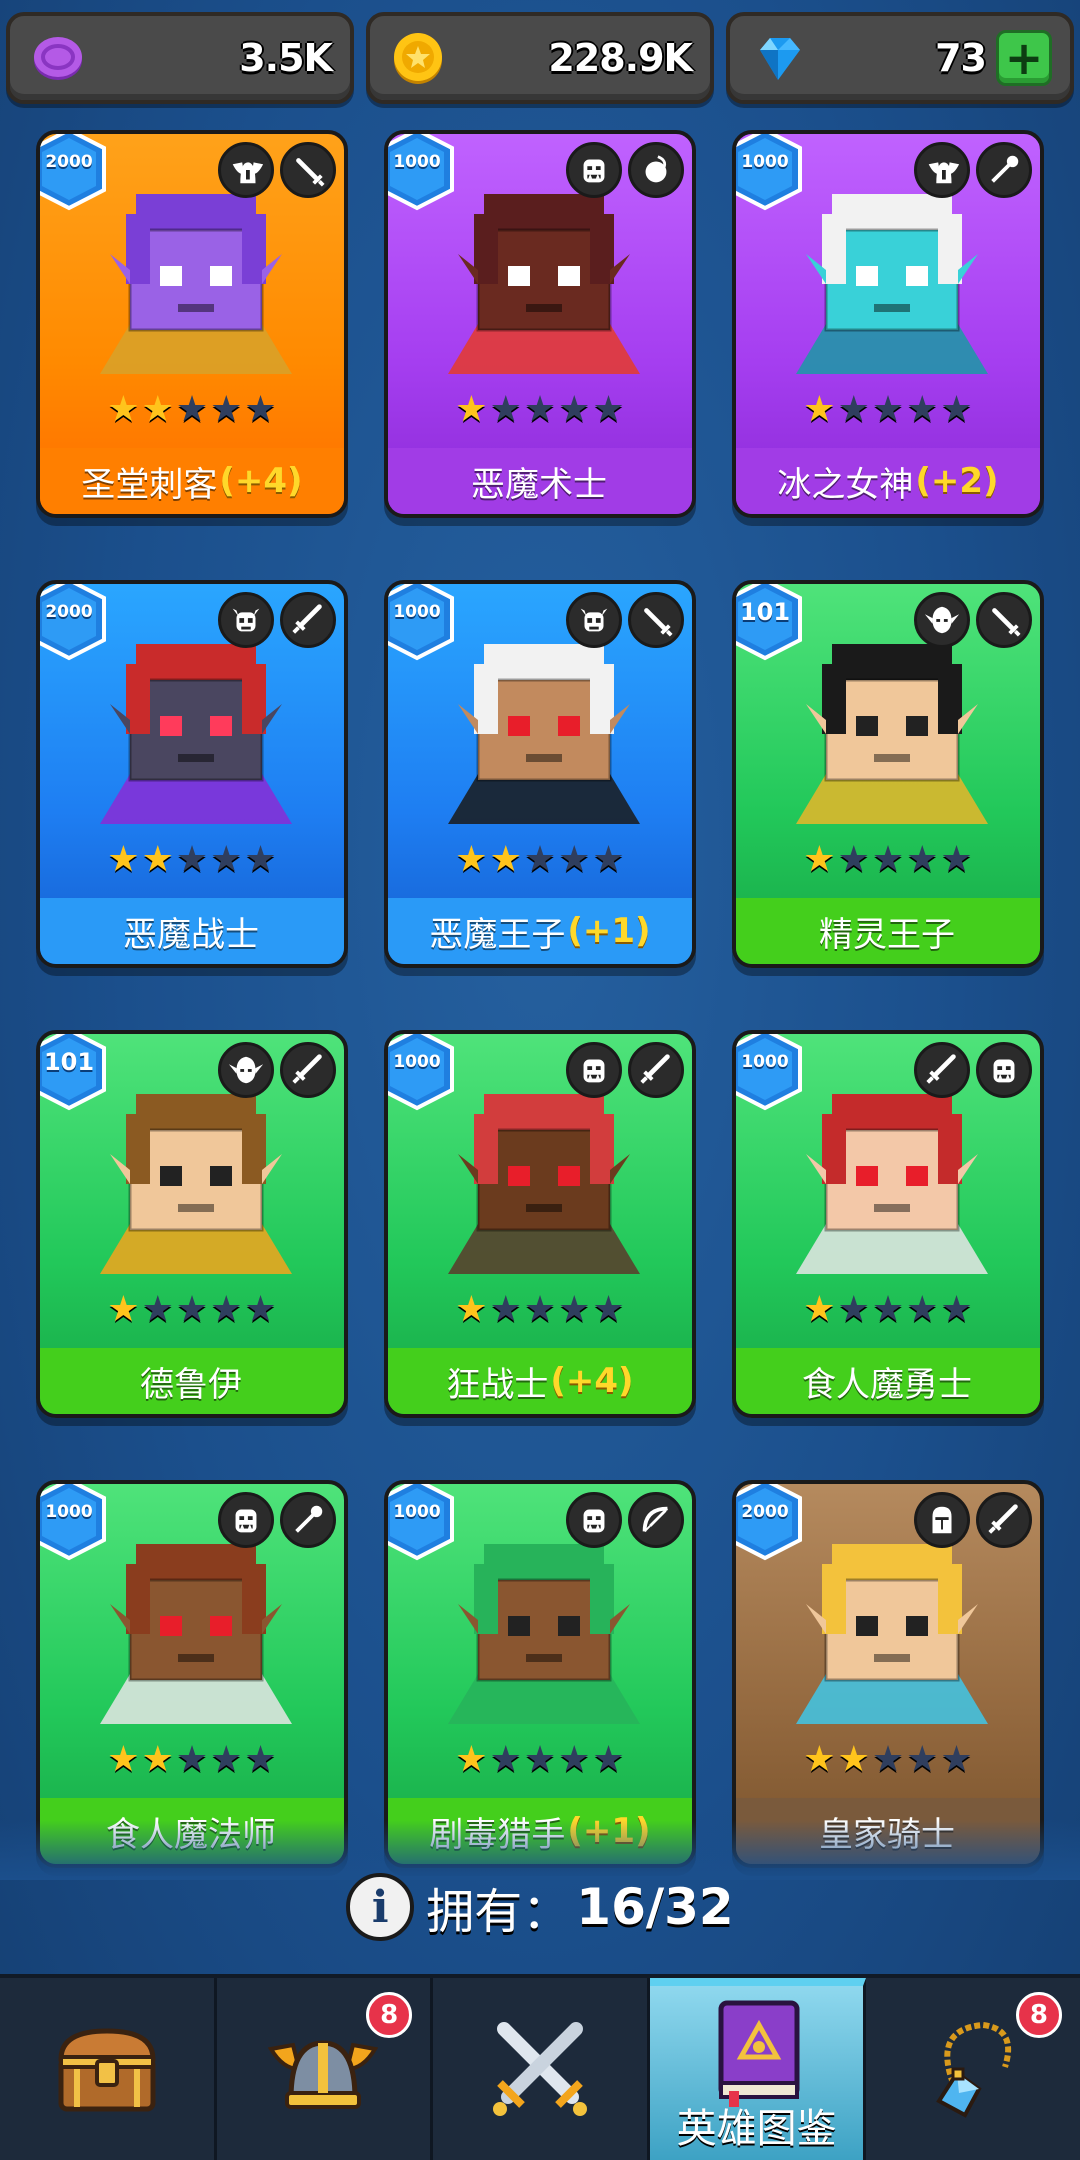 This screenshot has height=2160, width=1080. I want to click on equipment-notification-badge: 8, so click(1038, 2015).